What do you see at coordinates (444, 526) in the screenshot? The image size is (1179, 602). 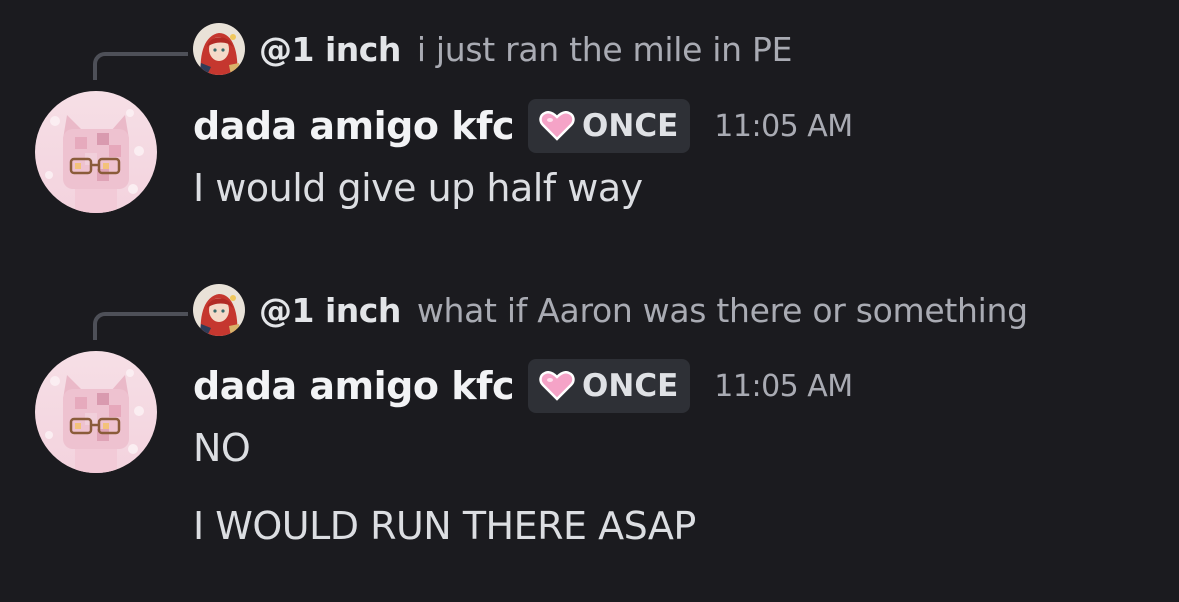 I see `message-content: I WOULD RUN THERE ASAP` at bounding box center [444, 526].